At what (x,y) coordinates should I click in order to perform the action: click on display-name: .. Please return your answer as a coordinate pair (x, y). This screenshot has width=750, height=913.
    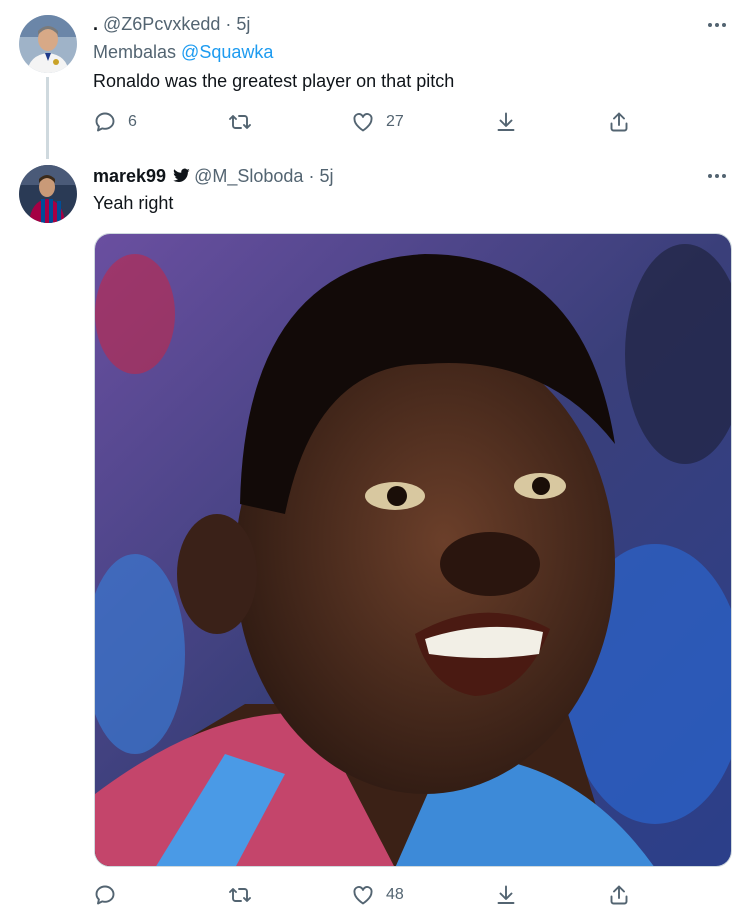
    Looking at the image, I should click on (95, 24).